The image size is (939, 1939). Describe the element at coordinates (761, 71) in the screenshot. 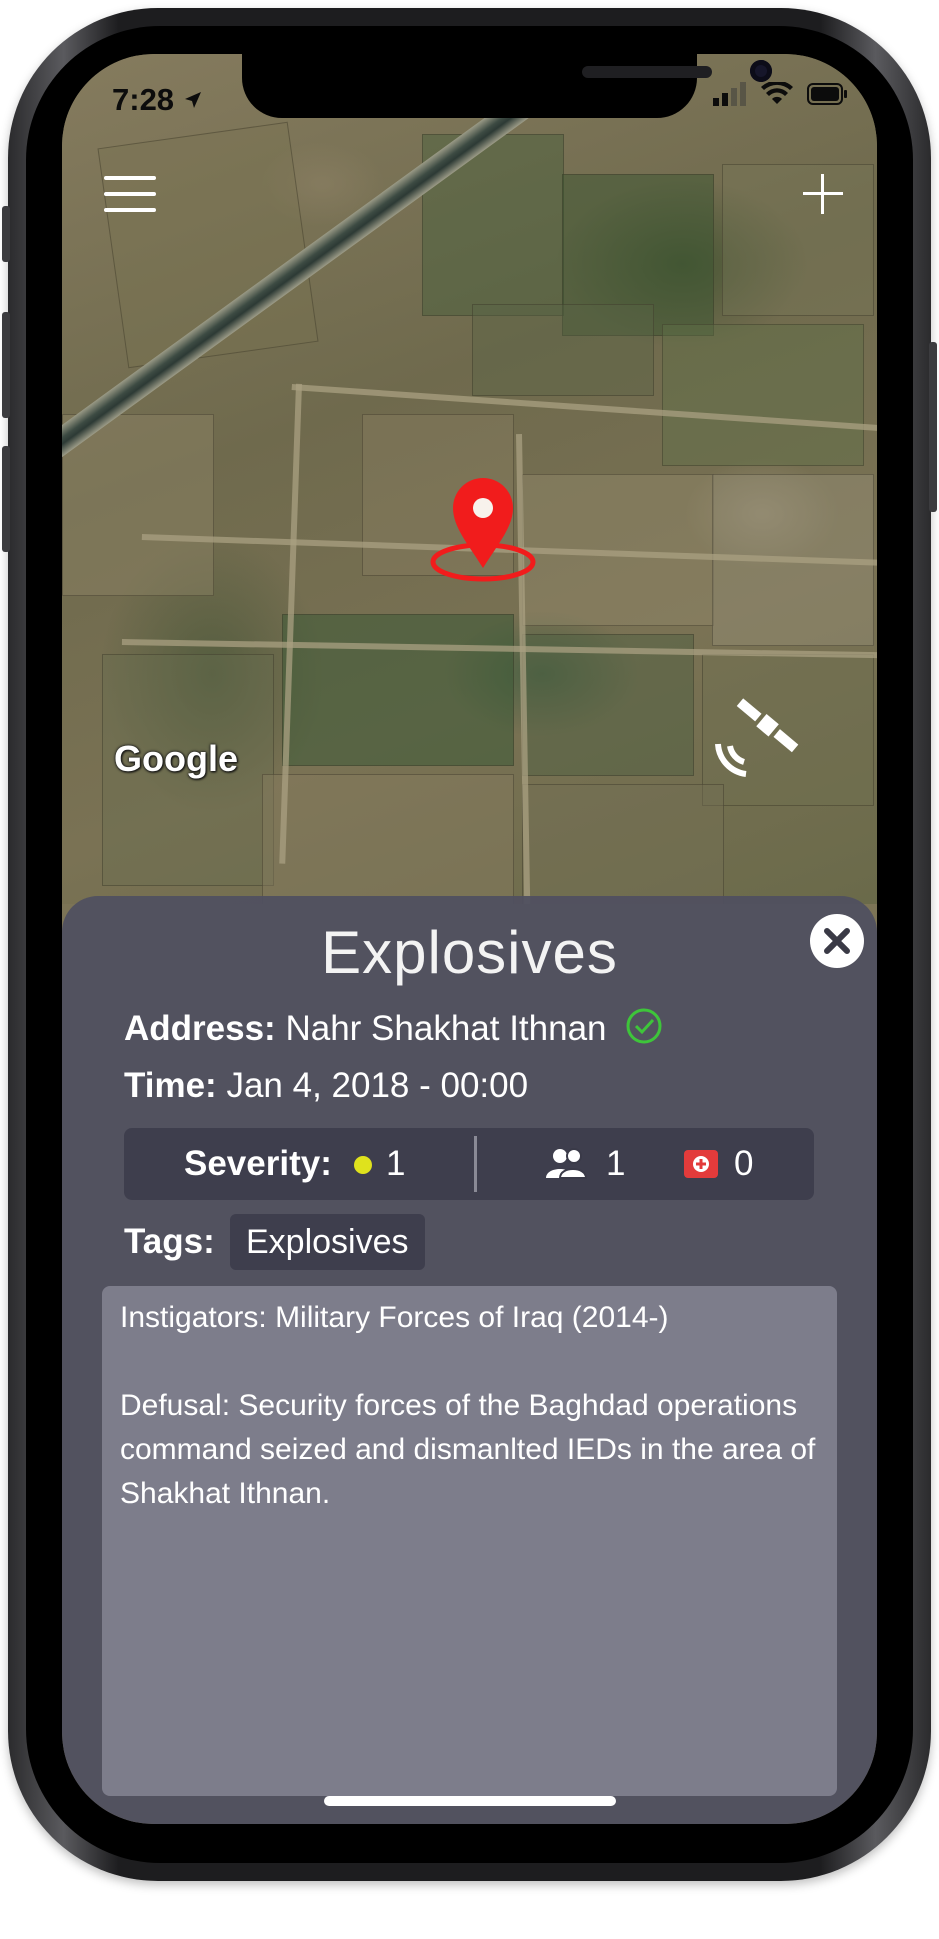

I see `front-camera` at that location.